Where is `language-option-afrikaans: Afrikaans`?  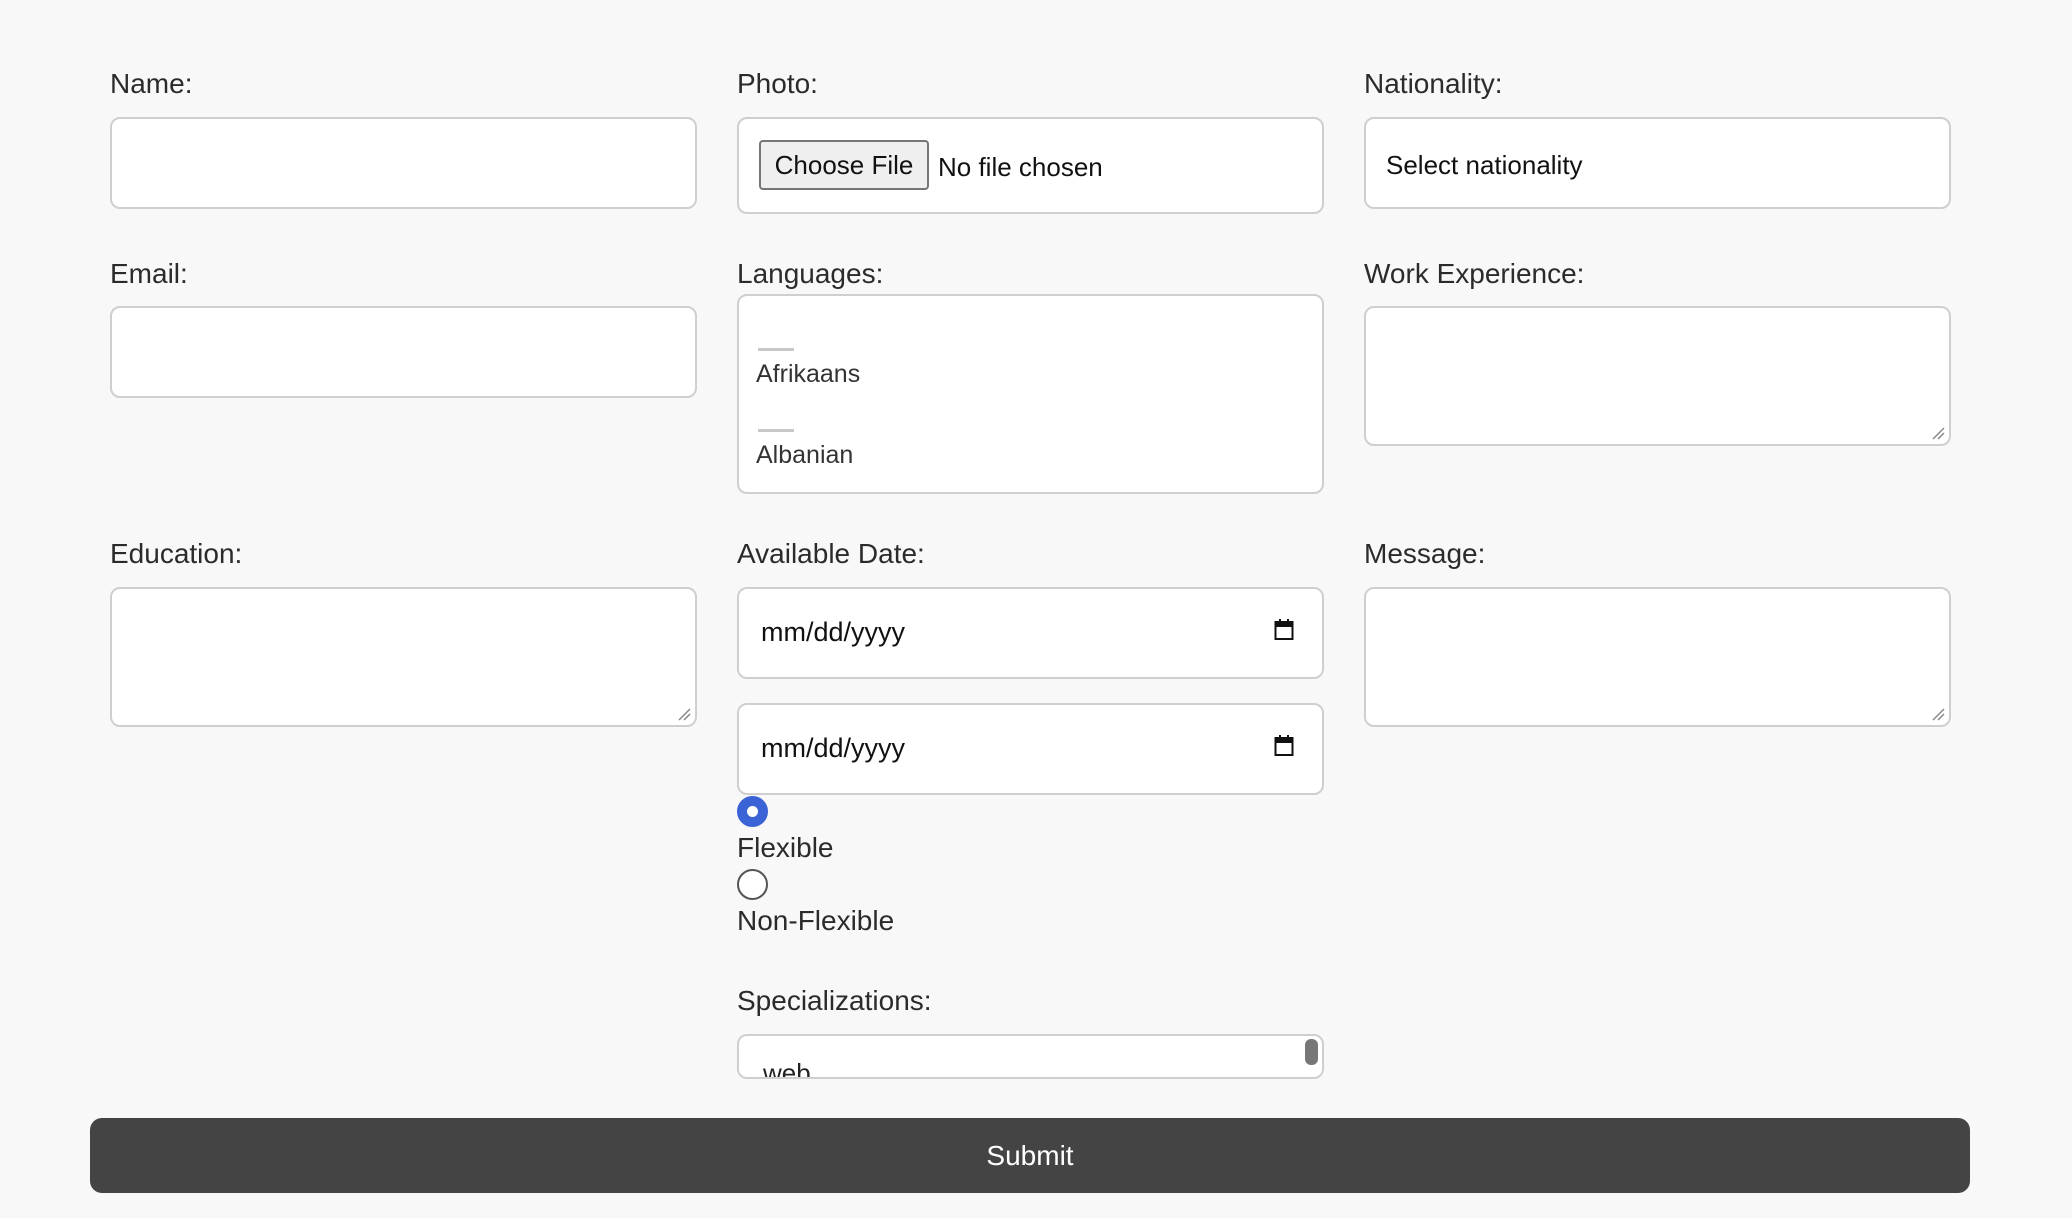
language-option-afrikaans: Afrikaans is located at coordinates (808, 374).